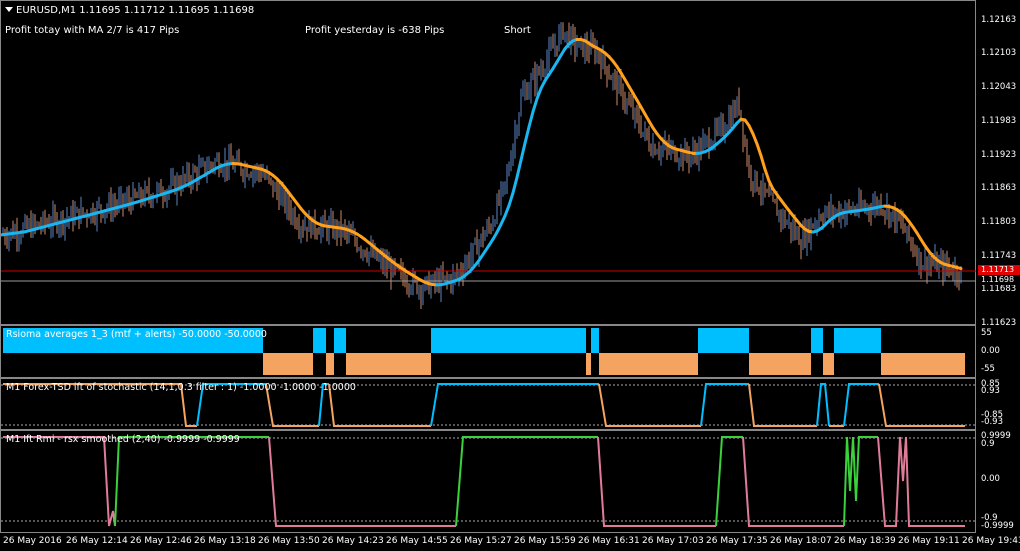 The width and height of the screenshot is (1020, 551). I want to click on time-label: 26 May 12:46, so click(161, 541).